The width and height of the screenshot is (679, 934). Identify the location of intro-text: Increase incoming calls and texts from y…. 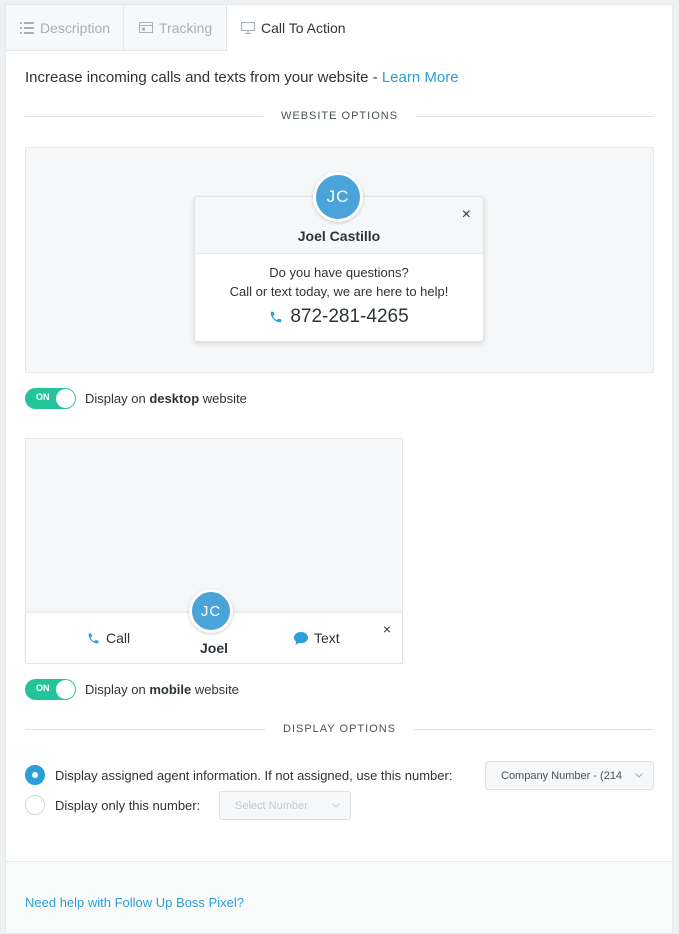
(242, 77).